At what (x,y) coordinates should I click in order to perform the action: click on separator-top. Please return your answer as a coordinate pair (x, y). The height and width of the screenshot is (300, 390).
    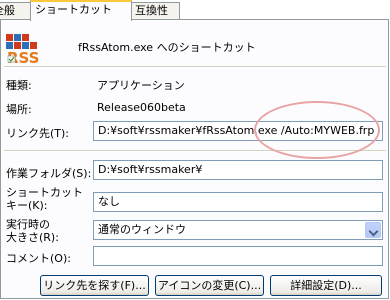
    Looking at the image, I should click on (195, 67).